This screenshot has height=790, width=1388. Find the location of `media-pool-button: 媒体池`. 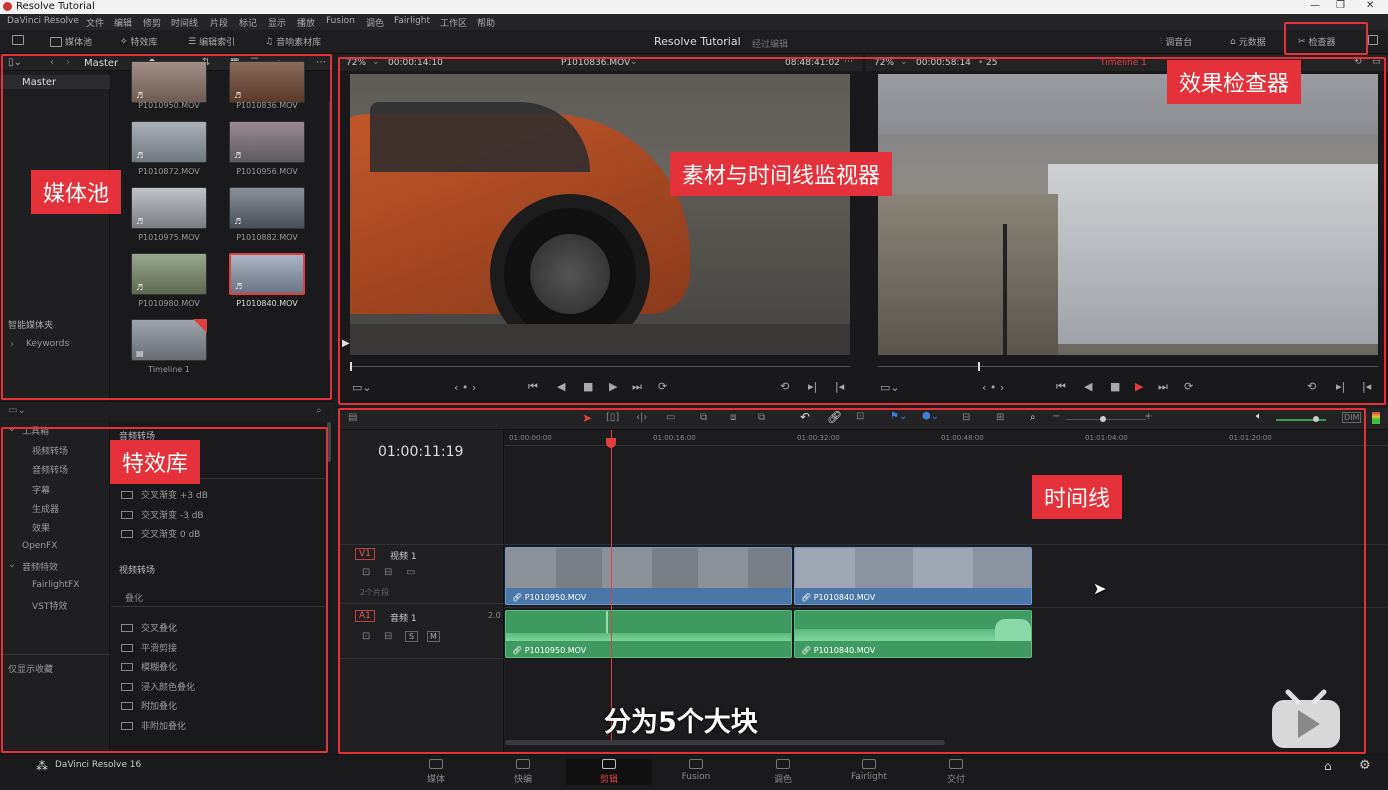

media-pool-button: 媒体池 is located at coordinates (71, 41).